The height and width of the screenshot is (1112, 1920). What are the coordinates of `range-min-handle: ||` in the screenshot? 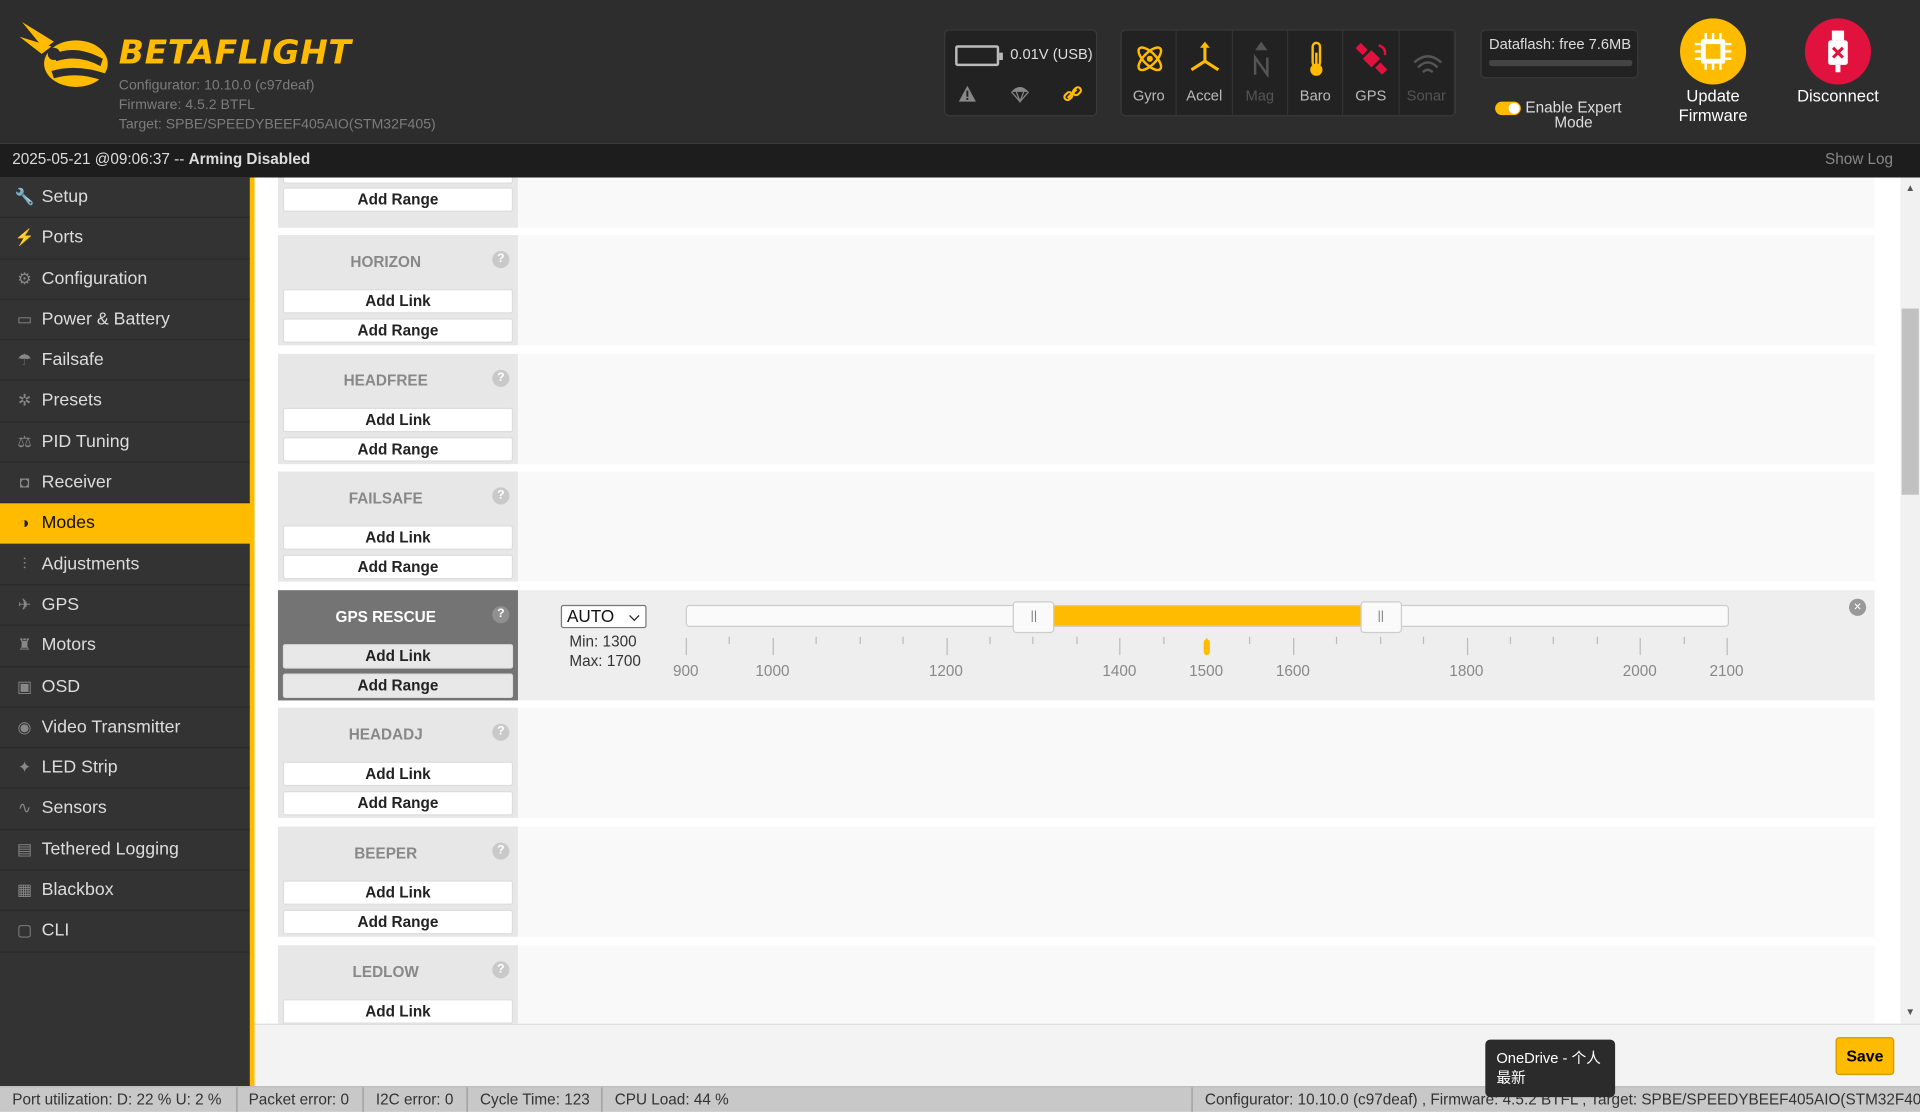 It's located at (1034, 617).